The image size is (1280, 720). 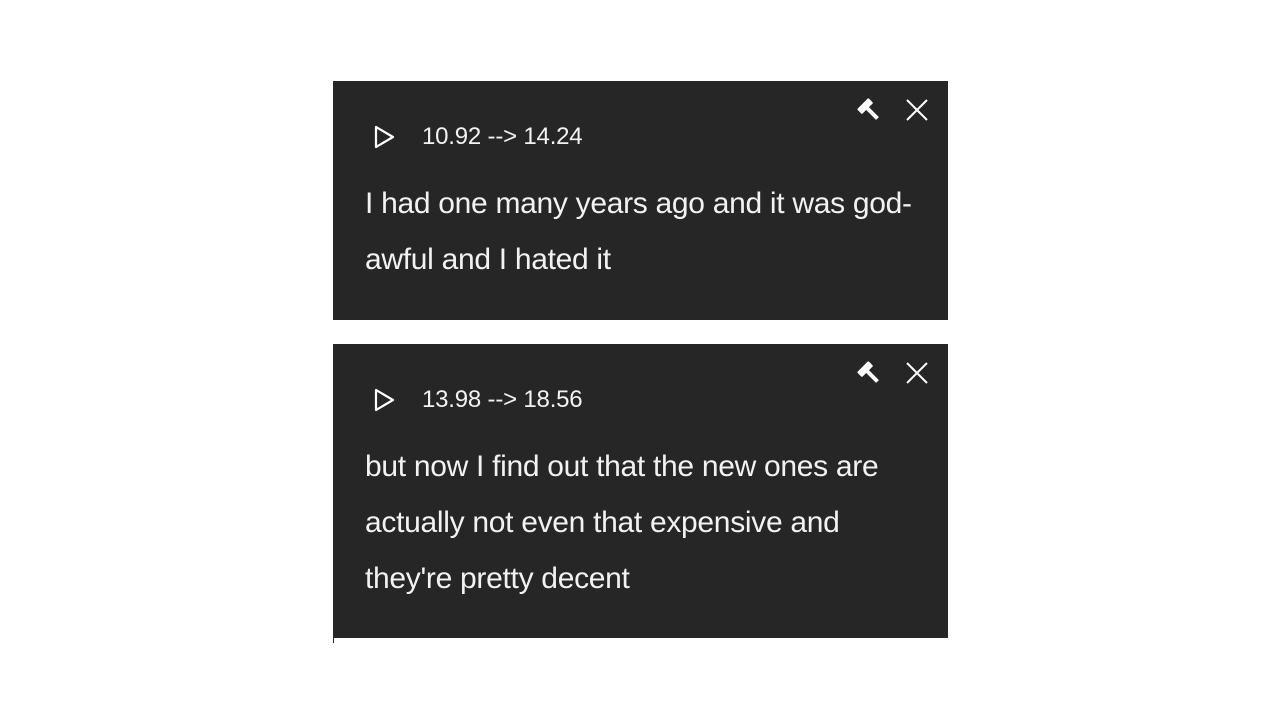 I want to click on time-row: 10.92 --> 14.24, so click(x=477, y=137).